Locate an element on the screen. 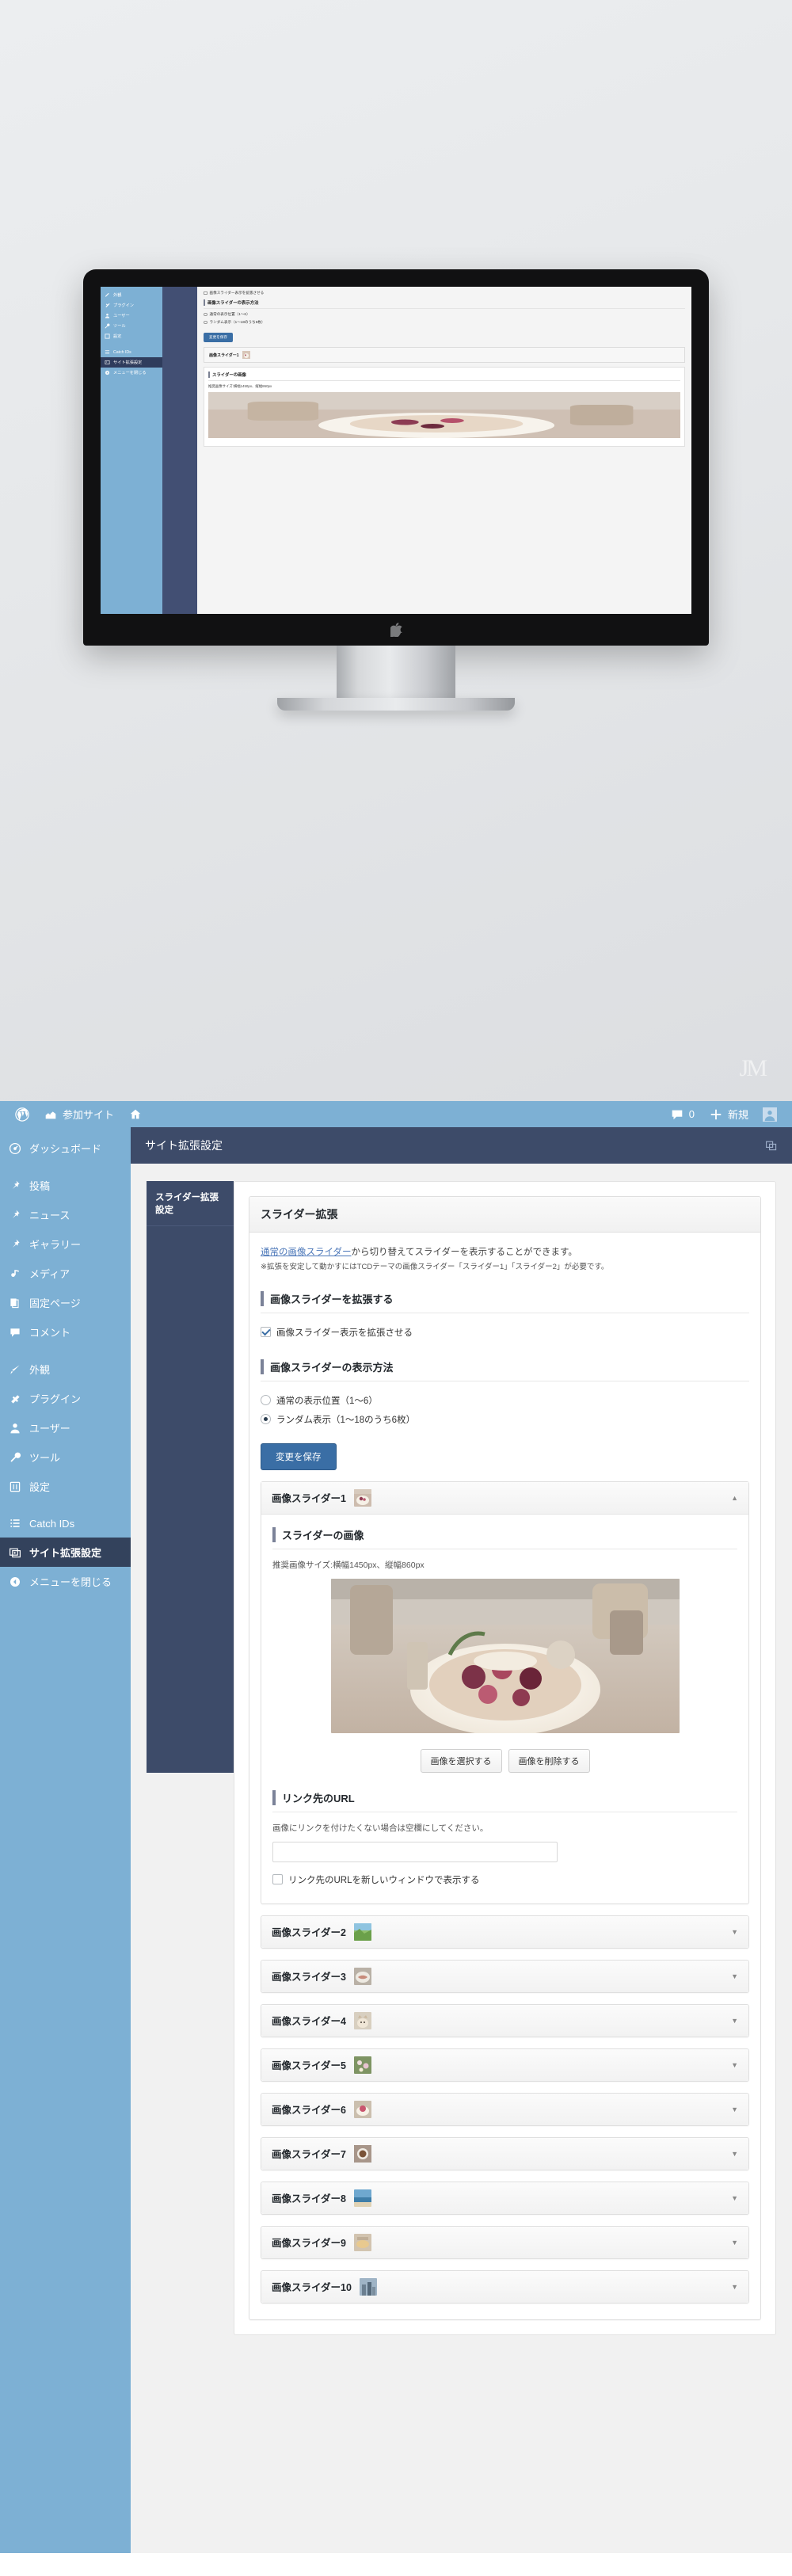 This screenshot has height=2576, width=792. panel-title: スライダー拡張 is located at coordinates (504, 1215).